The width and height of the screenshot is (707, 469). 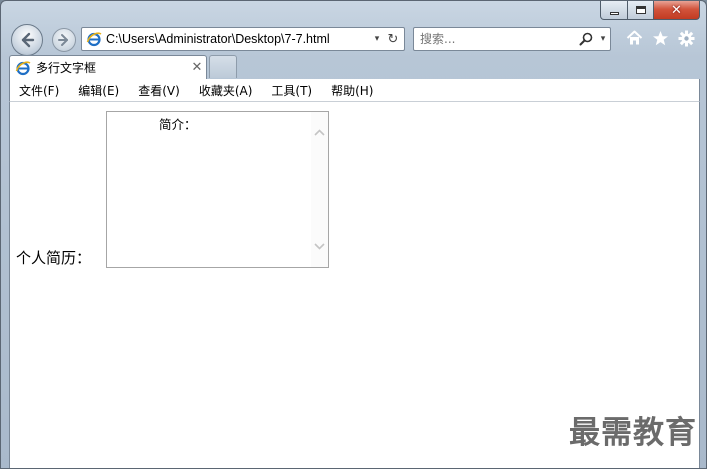 I want to click on scroll-down-button, so click(x=319, y=246).